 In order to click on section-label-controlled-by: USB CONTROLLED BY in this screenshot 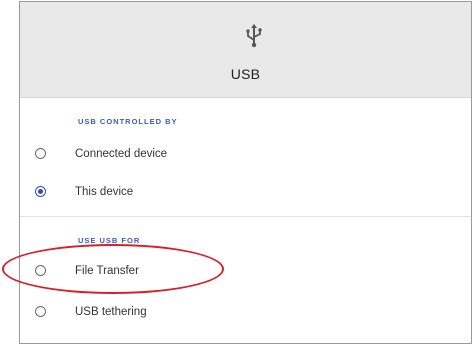, I will do `click(128, 121)`.